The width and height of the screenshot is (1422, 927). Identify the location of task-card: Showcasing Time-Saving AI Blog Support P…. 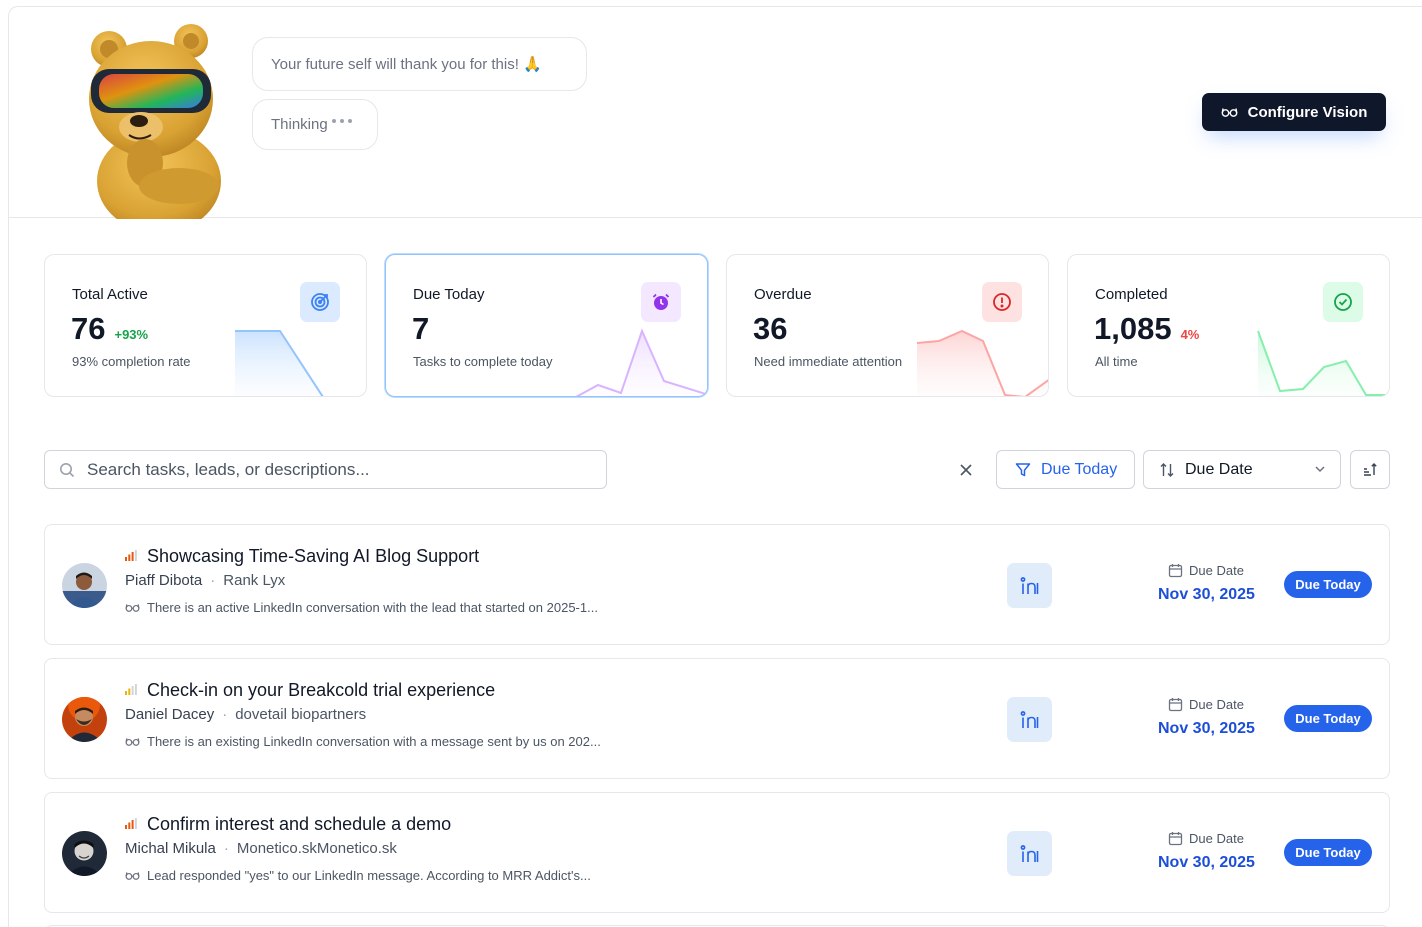
(717, 584).